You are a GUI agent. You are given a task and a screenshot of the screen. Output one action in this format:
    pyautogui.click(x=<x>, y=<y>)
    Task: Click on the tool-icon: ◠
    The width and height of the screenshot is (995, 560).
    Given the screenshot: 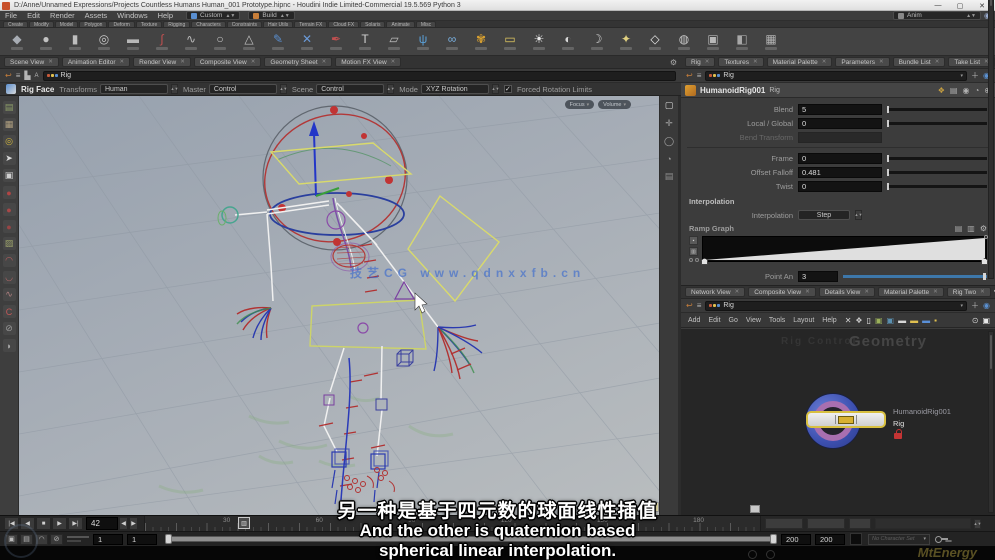 What is the action you would take?
    pyautogui.click(x=9, y=260)
    